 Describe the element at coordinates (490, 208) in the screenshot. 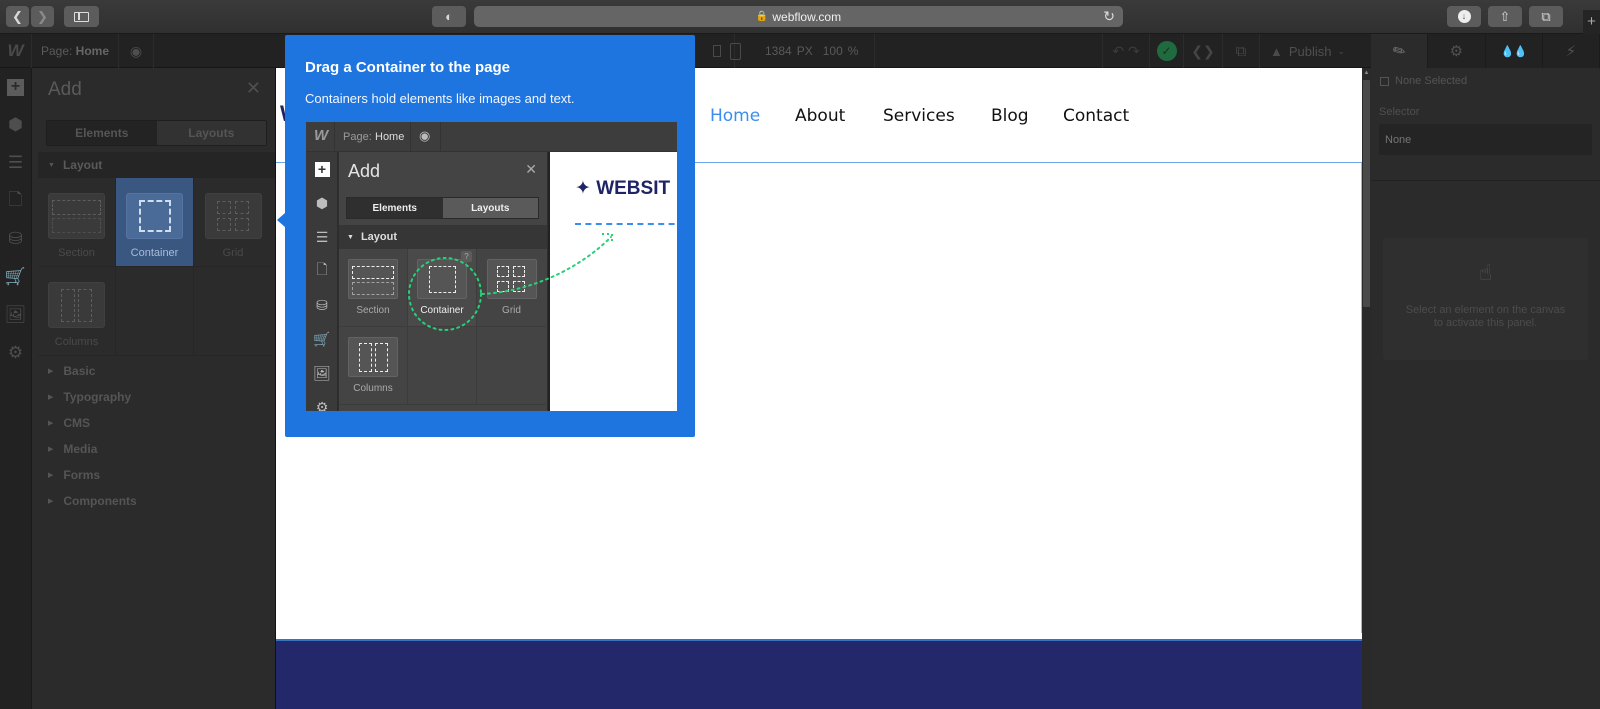

I see `demo-tab-layouts: Layouts` at that location.